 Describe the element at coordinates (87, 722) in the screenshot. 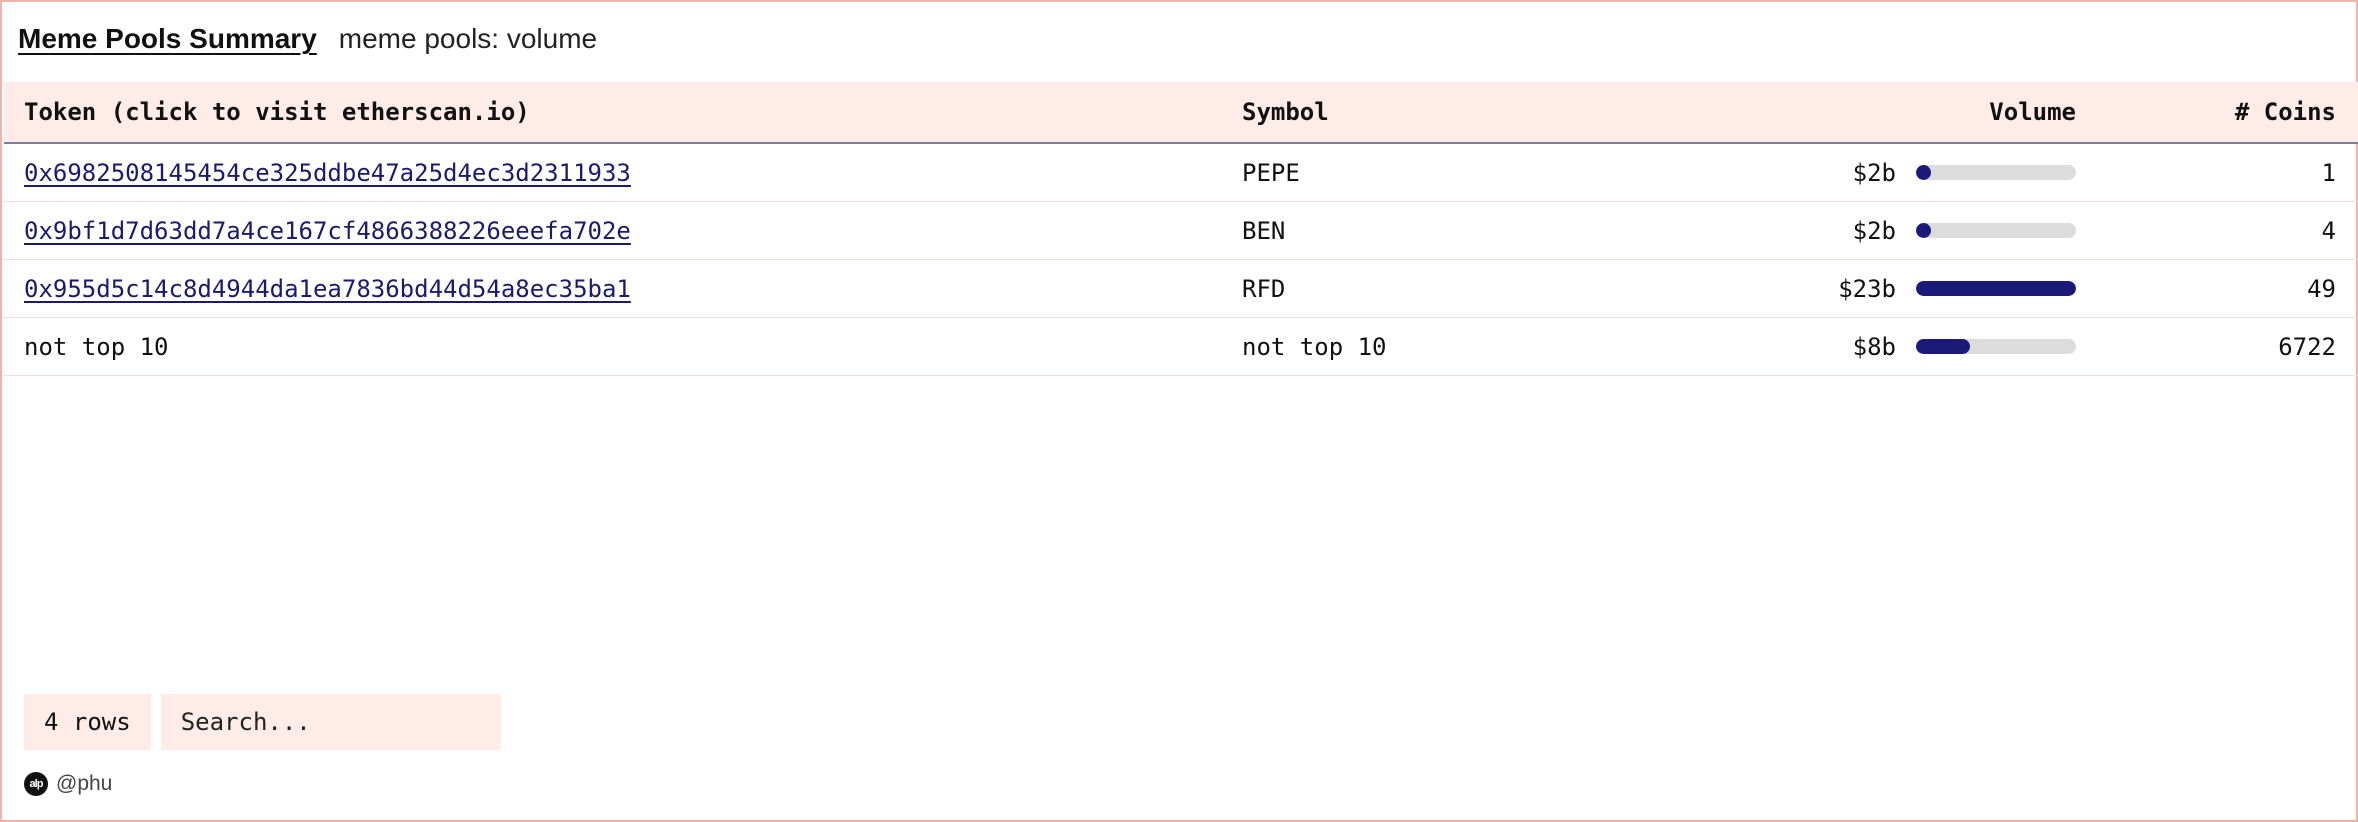

I see `row-count-badge: 4 rows` at that location.